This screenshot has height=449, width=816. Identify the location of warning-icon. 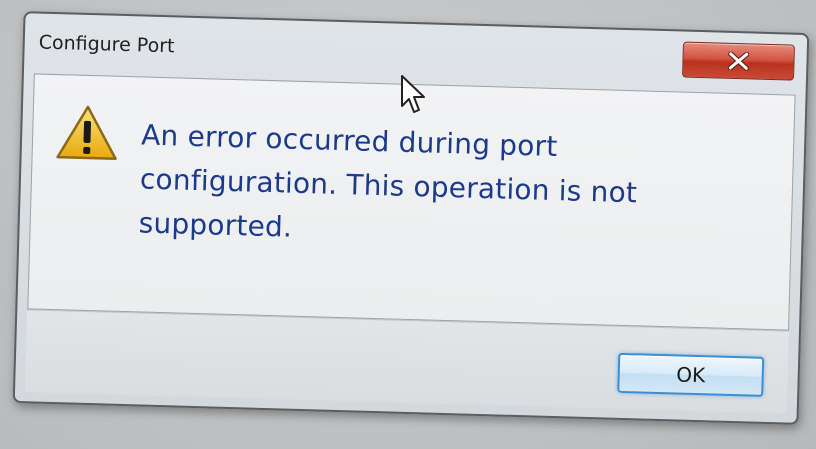
(86, 132).